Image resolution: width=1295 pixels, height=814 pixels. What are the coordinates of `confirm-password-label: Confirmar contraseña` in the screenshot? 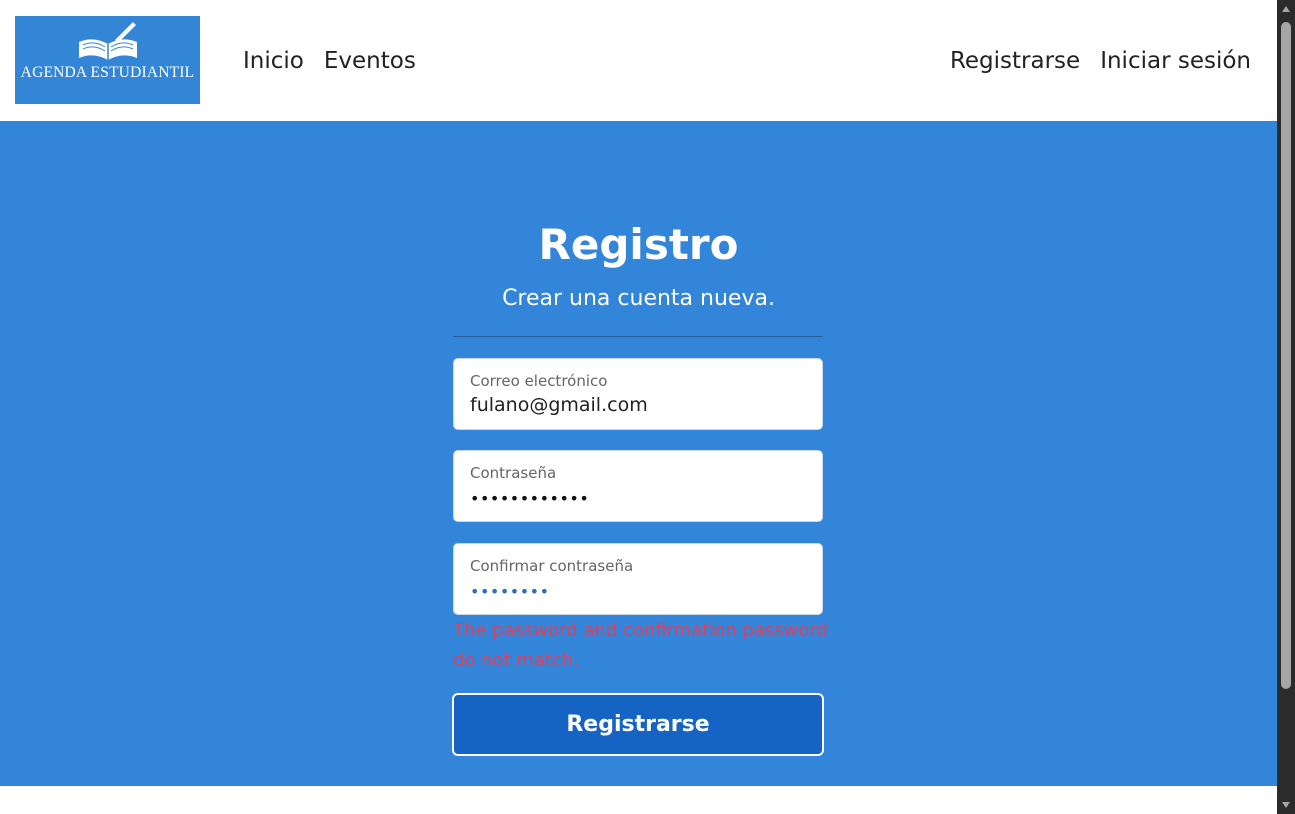 It's located at (552, 566).